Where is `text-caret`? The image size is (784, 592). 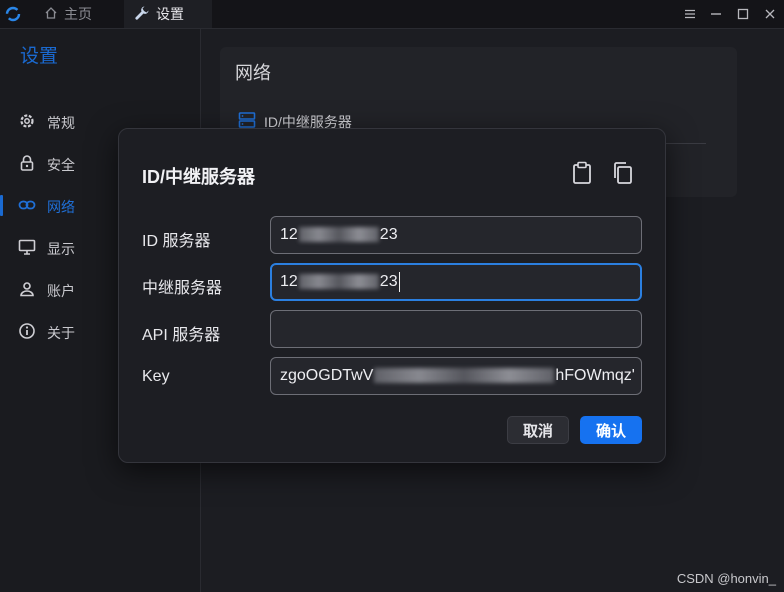
text-caret is located at coordinates (399, 281).